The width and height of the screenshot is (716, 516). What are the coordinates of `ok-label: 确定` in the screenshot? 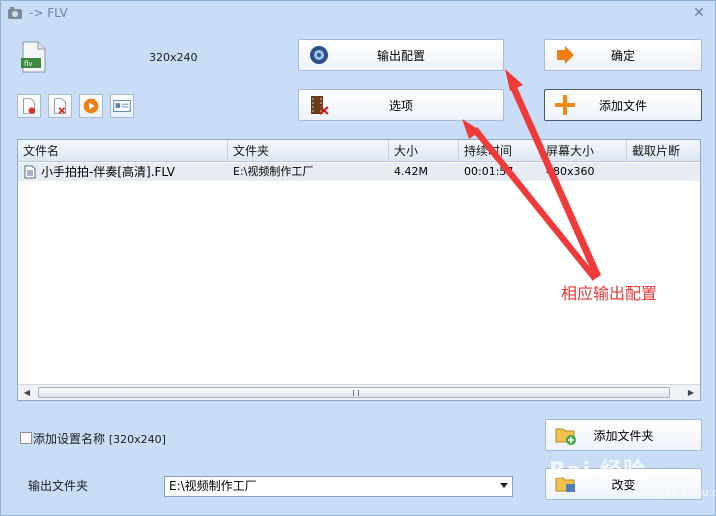 It's located at (622, 55).